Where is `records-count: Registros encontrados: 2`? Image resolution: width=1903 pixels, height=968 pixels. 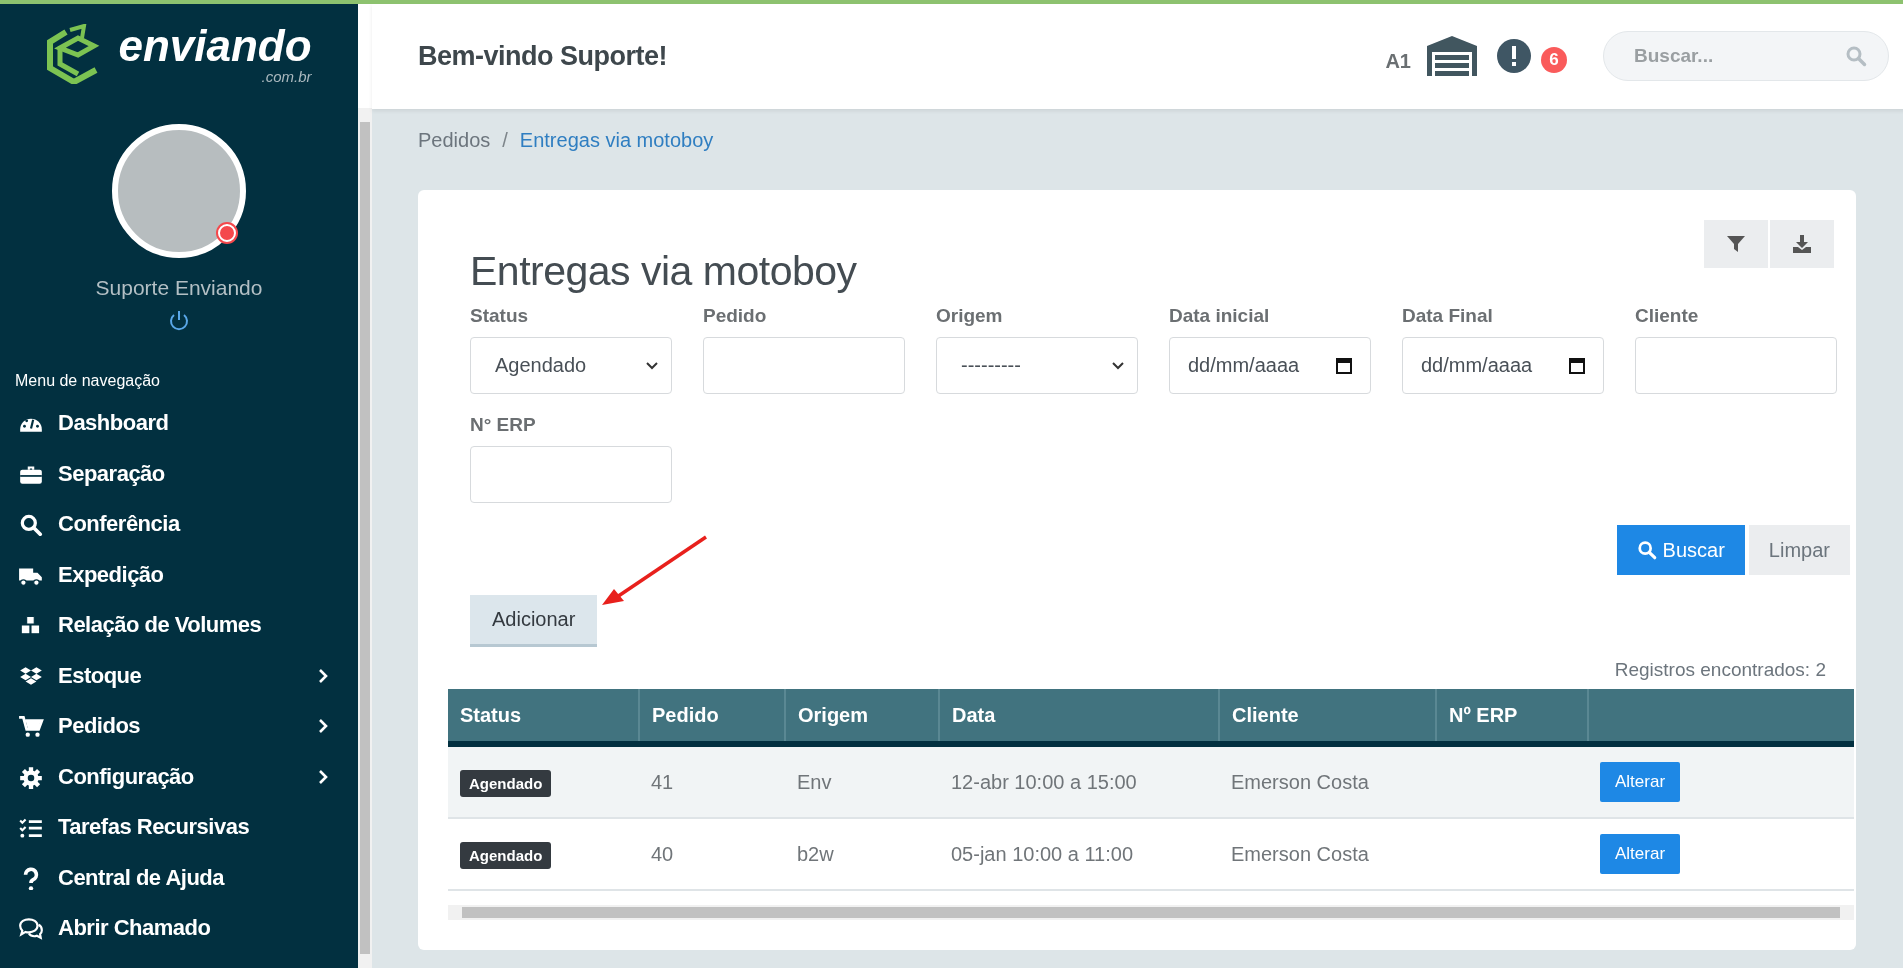
records-count: Registros encontrados: 2 is located at coordinates (1719, 670).